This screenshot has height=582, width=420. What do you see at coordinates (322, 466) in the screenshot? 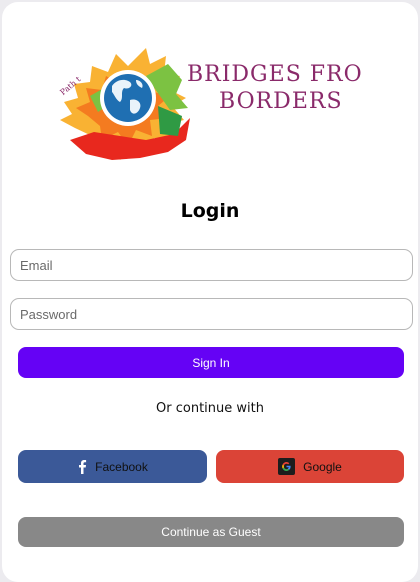
I see `google-label: Google` at bounding box center [322, 466].